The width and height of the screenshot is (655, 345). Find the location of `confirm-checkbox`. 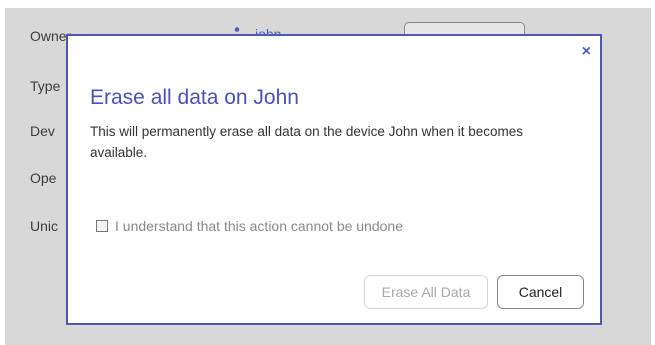

confirm-checkbox is located at coordinates (102, 226).